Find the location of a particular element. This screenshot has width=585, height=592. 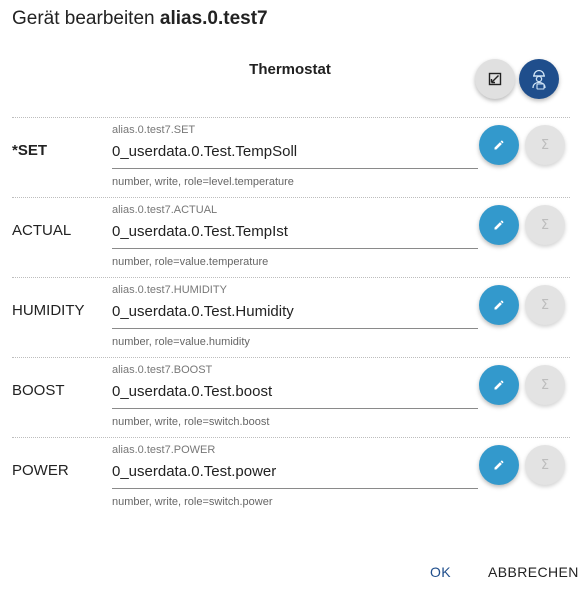

state-name: HUMIDITY is located at coordinates (48, 310).